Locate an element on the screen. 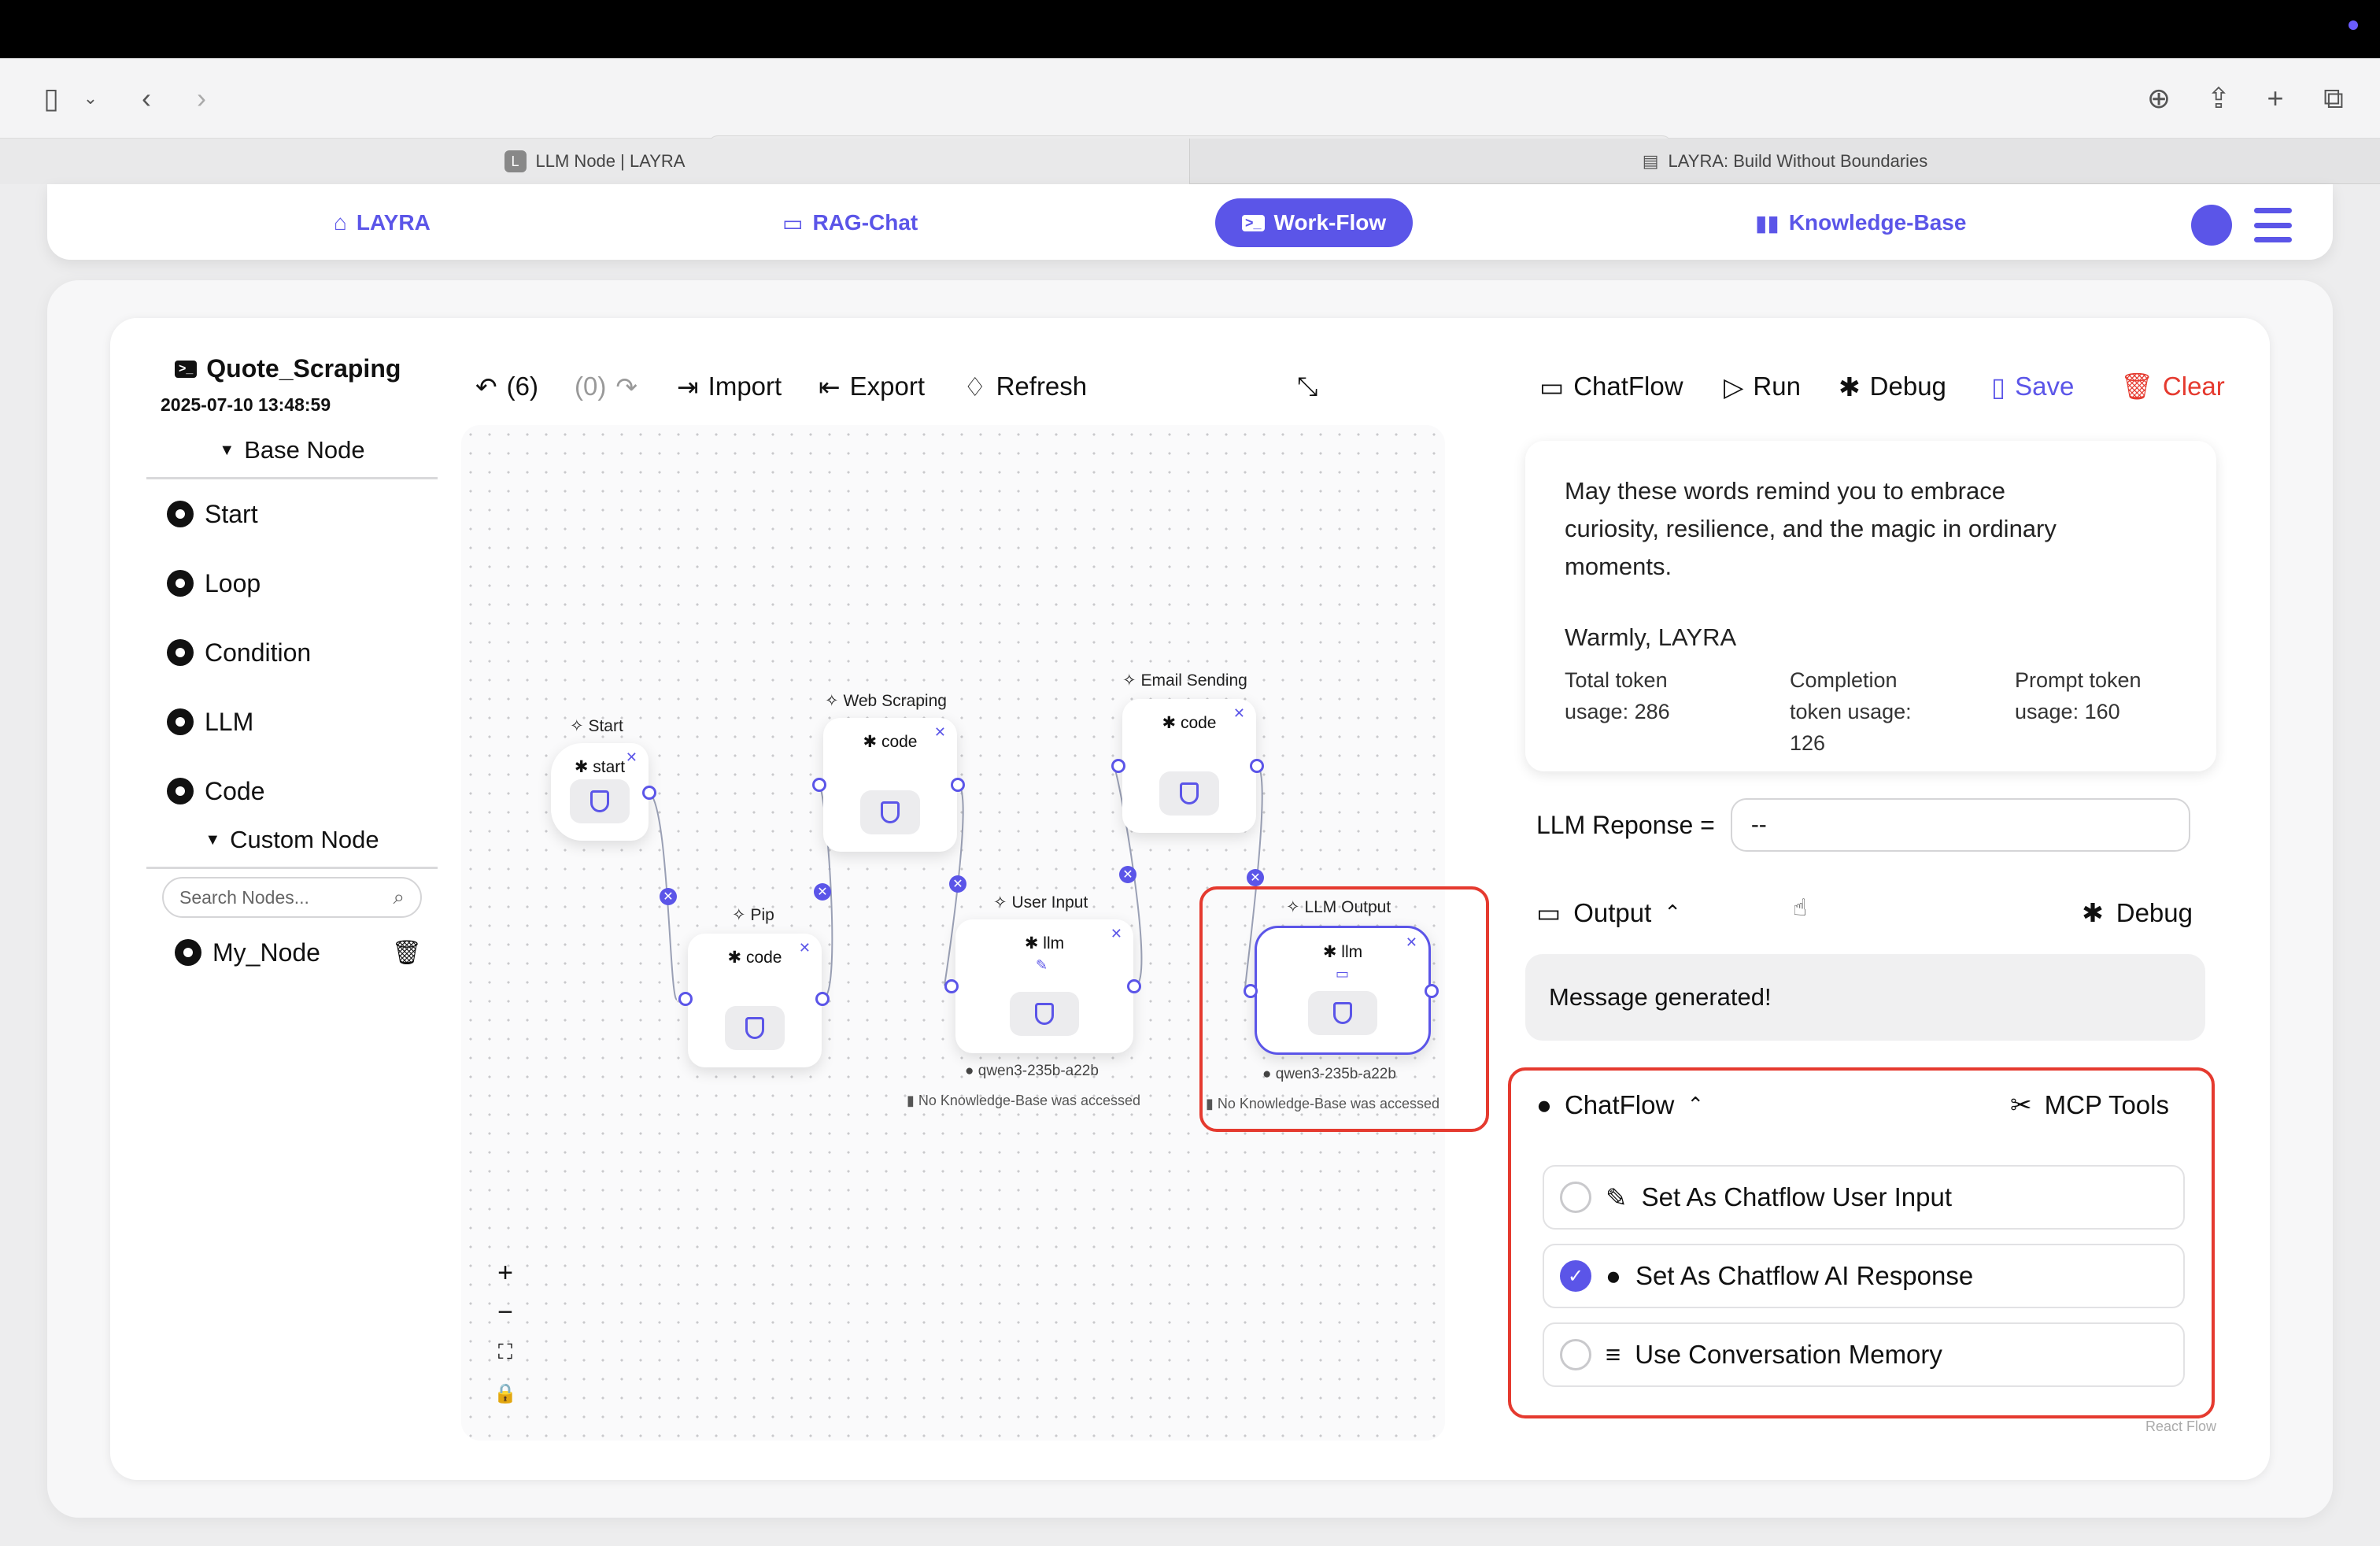 The image size is (2380, 1546). llm-response-row: LLM Reponse = -- is located at coordinates (1863, 825).